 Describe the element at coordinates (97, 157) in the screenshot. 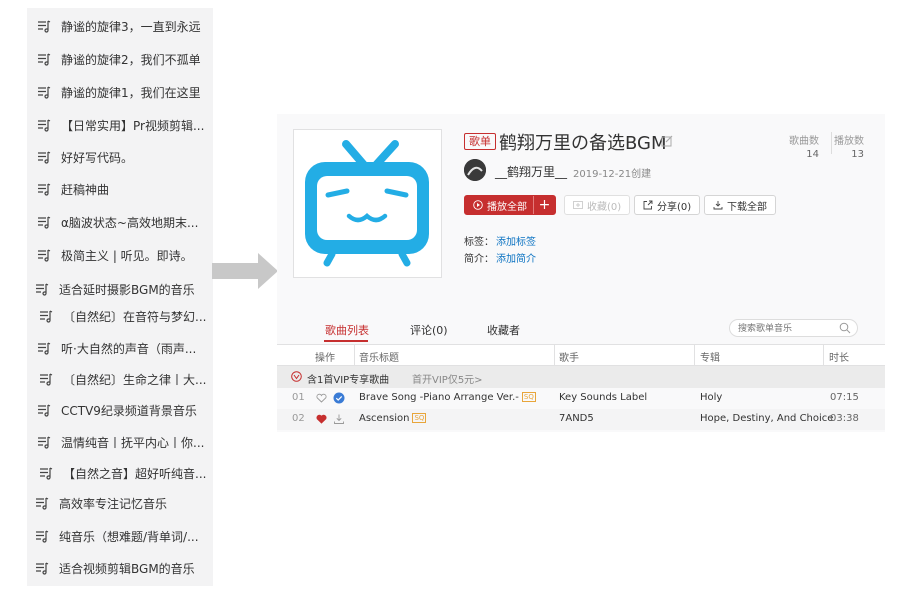

I see `sidebar-playlist-label: 好好写代码。` at that location.